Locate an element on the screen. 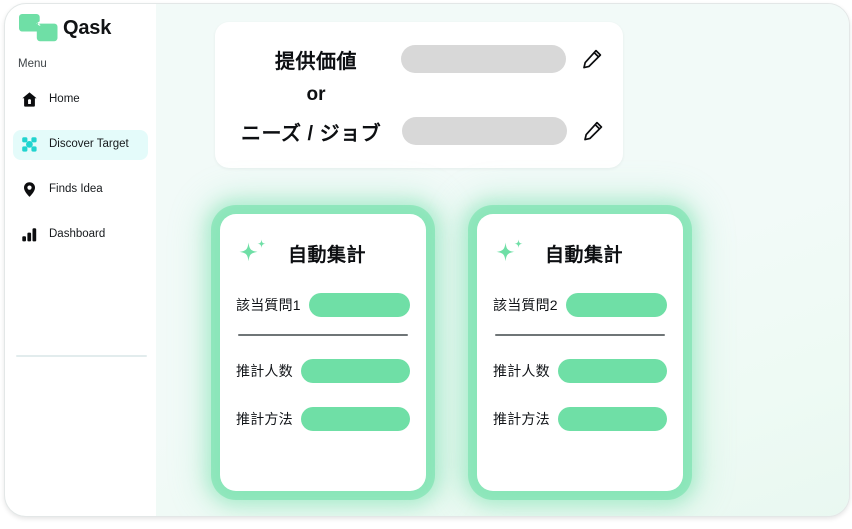  auto-question-label: 該当質問2 is located at coordinates (525, 305).